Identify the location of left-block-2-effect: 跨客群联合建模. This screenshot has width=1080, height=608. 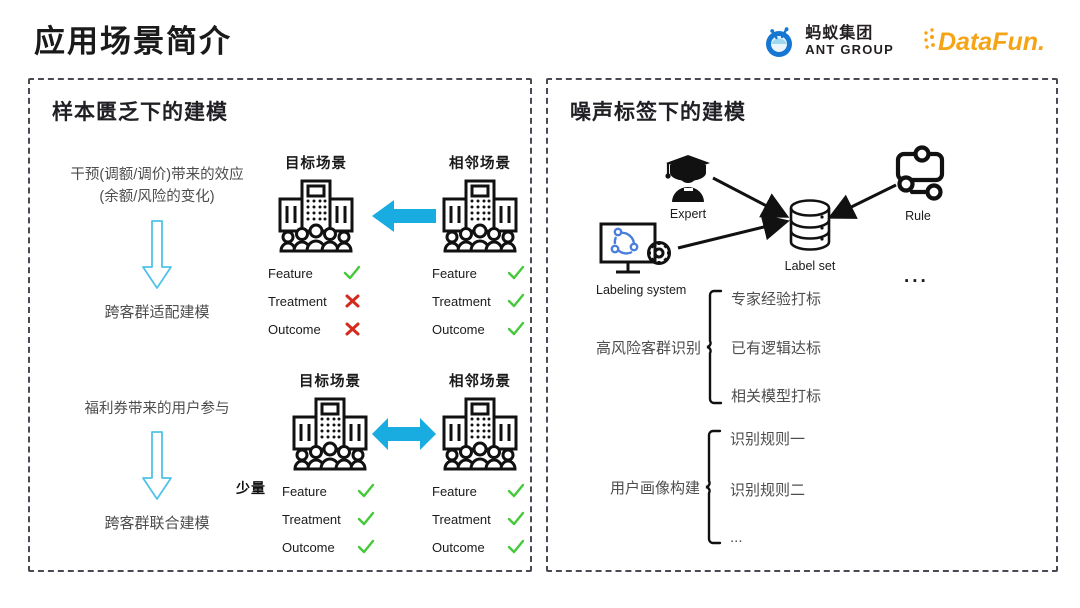
(157, 524).